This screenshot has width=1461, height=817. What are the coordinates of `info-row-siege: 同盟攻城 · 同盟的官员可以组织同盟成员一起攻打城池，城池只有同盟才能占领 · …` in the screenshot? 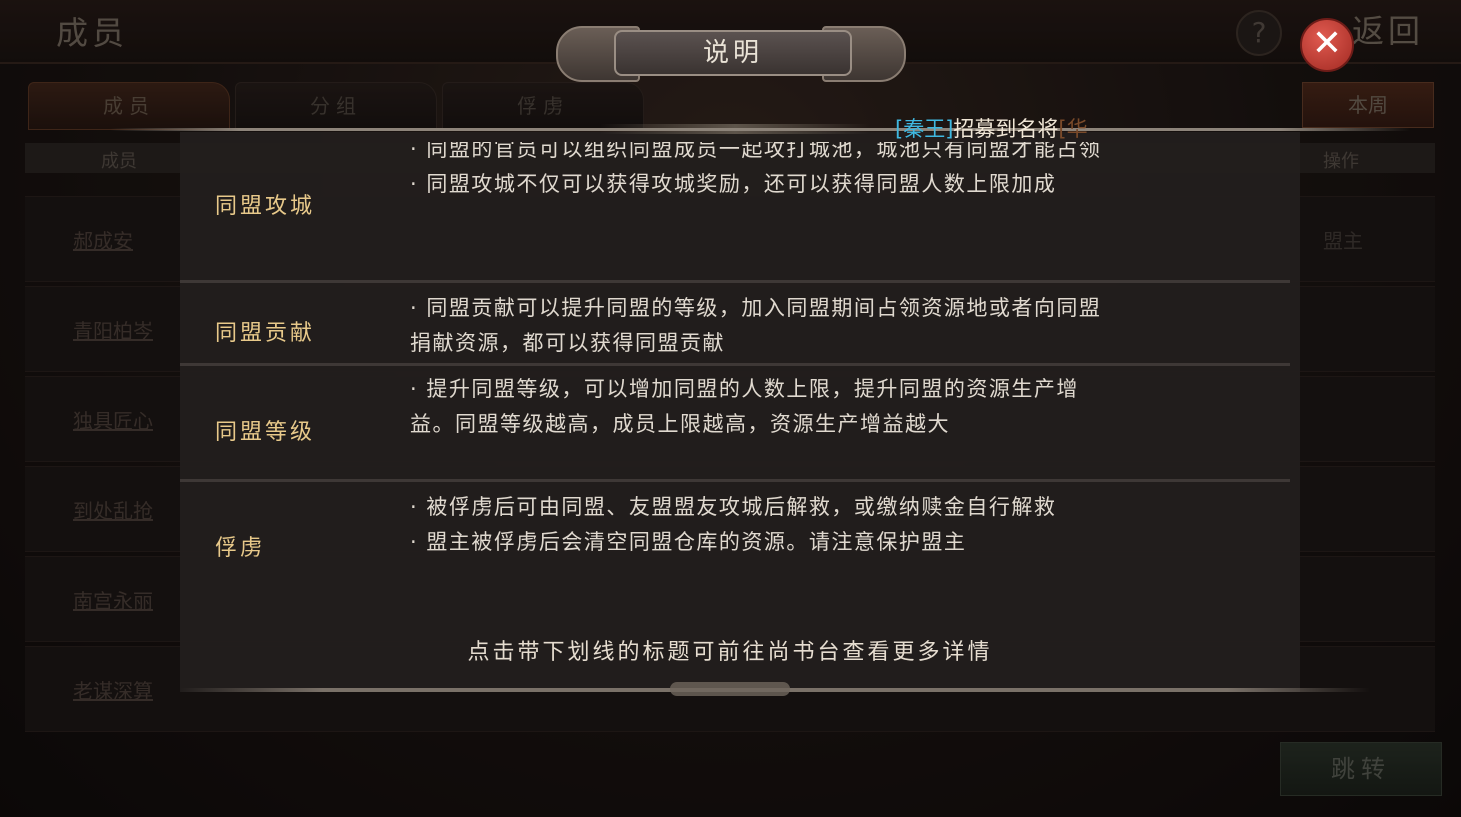 It's located at (735, 212).